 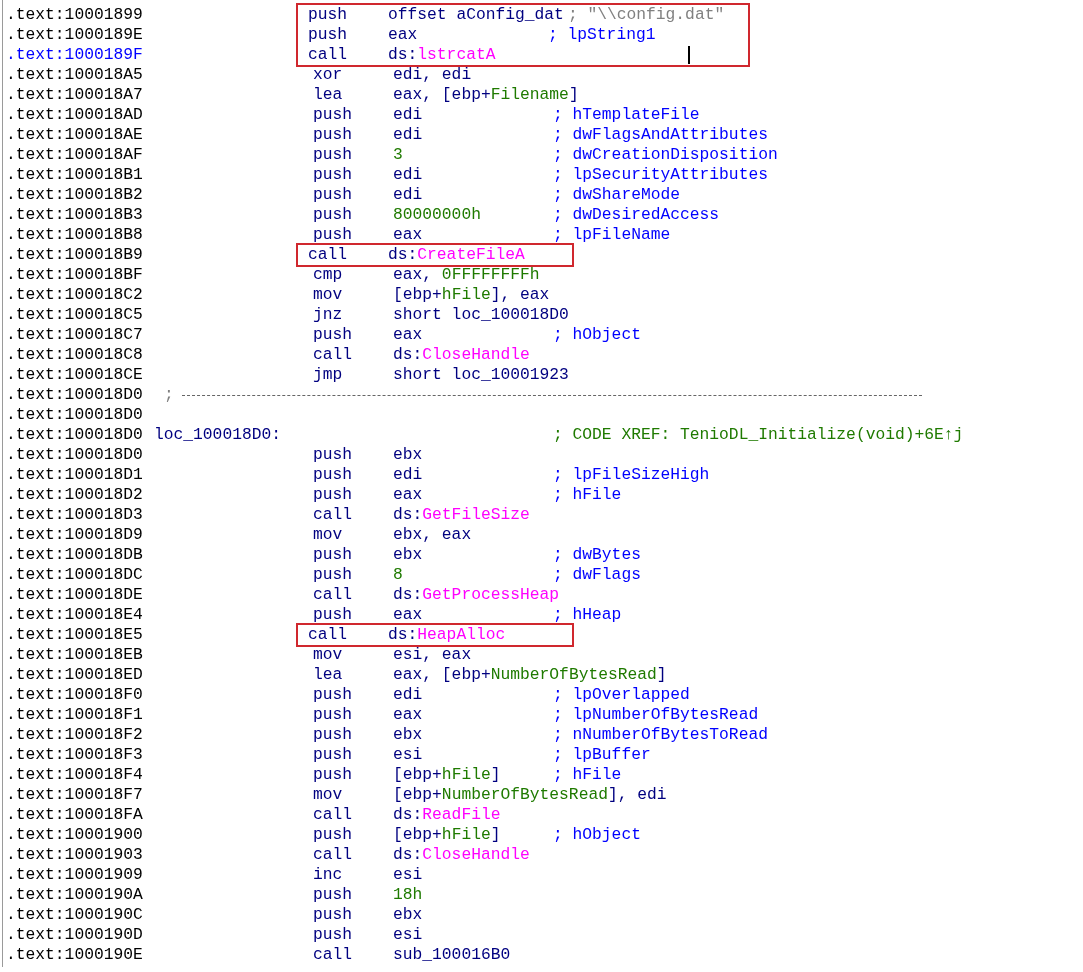 What do you see at coordinates (602, 35) in the screenshot?
I see `comment: ; lpString1` at bounding box center [602, 35].